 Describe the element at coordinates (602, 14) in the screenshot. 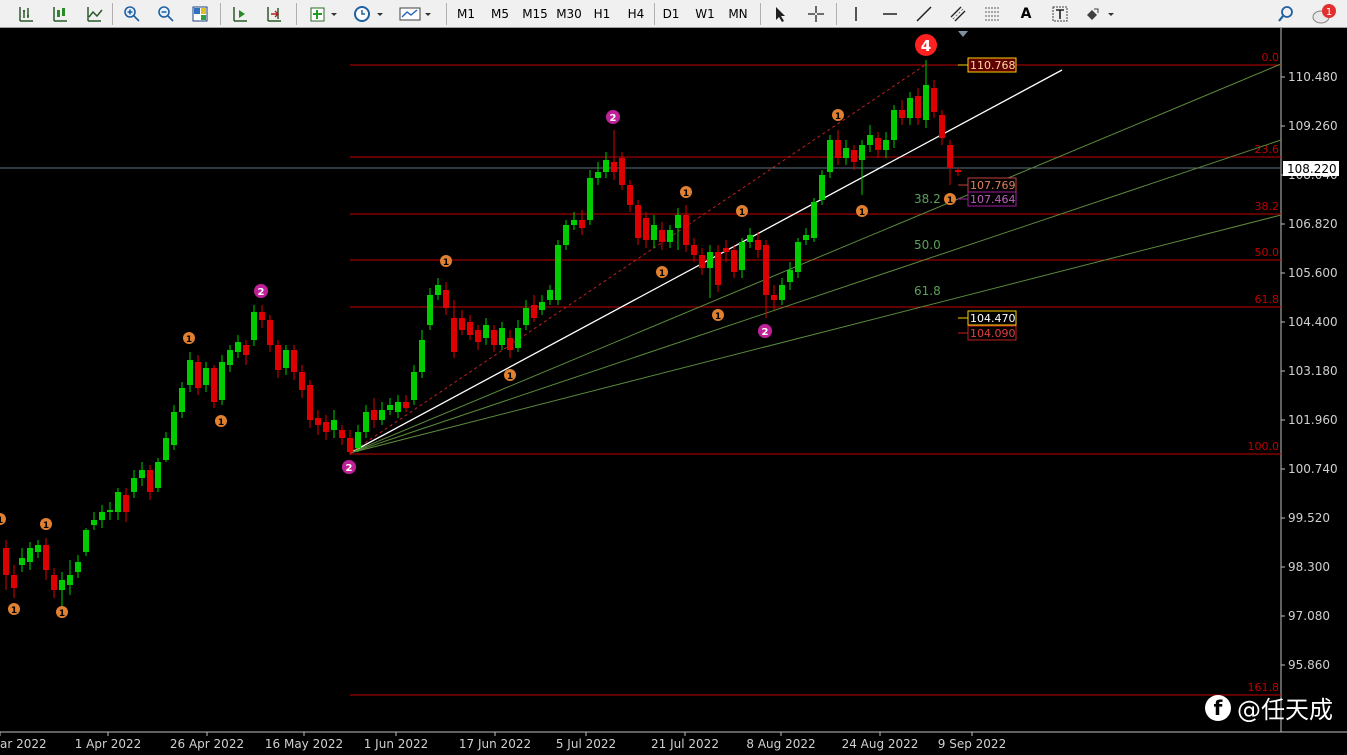

I see `timeframe-h1: H1` at that location.